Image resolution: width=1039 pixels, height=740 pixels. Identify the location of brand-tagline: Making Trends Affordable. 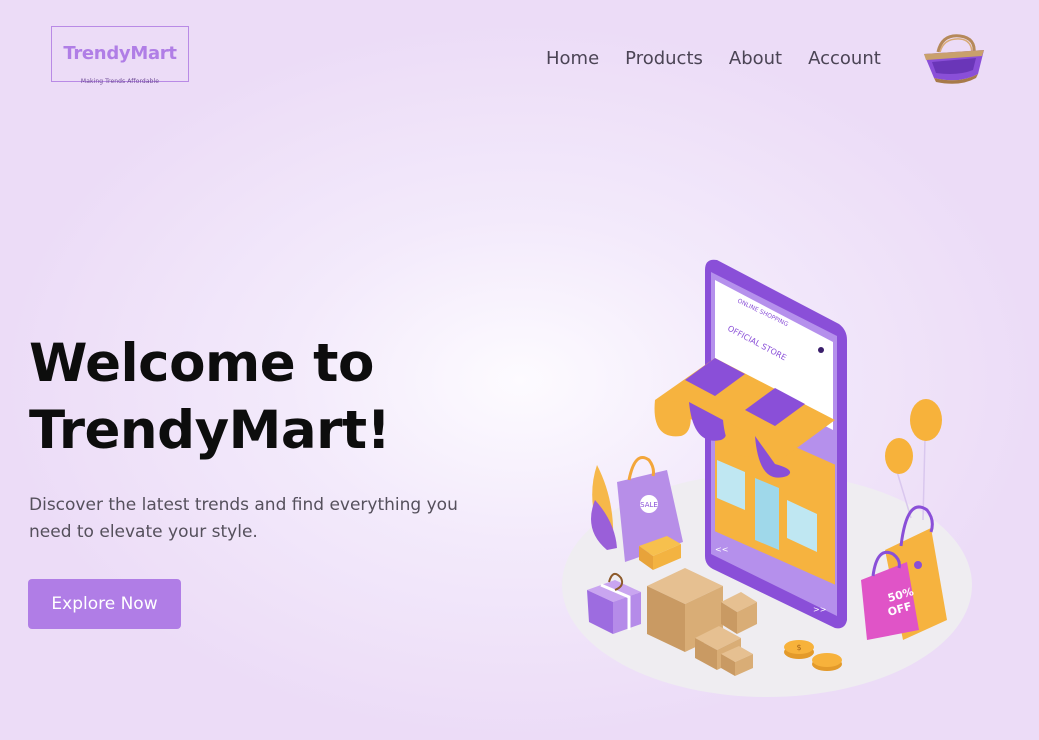
(120, 81).